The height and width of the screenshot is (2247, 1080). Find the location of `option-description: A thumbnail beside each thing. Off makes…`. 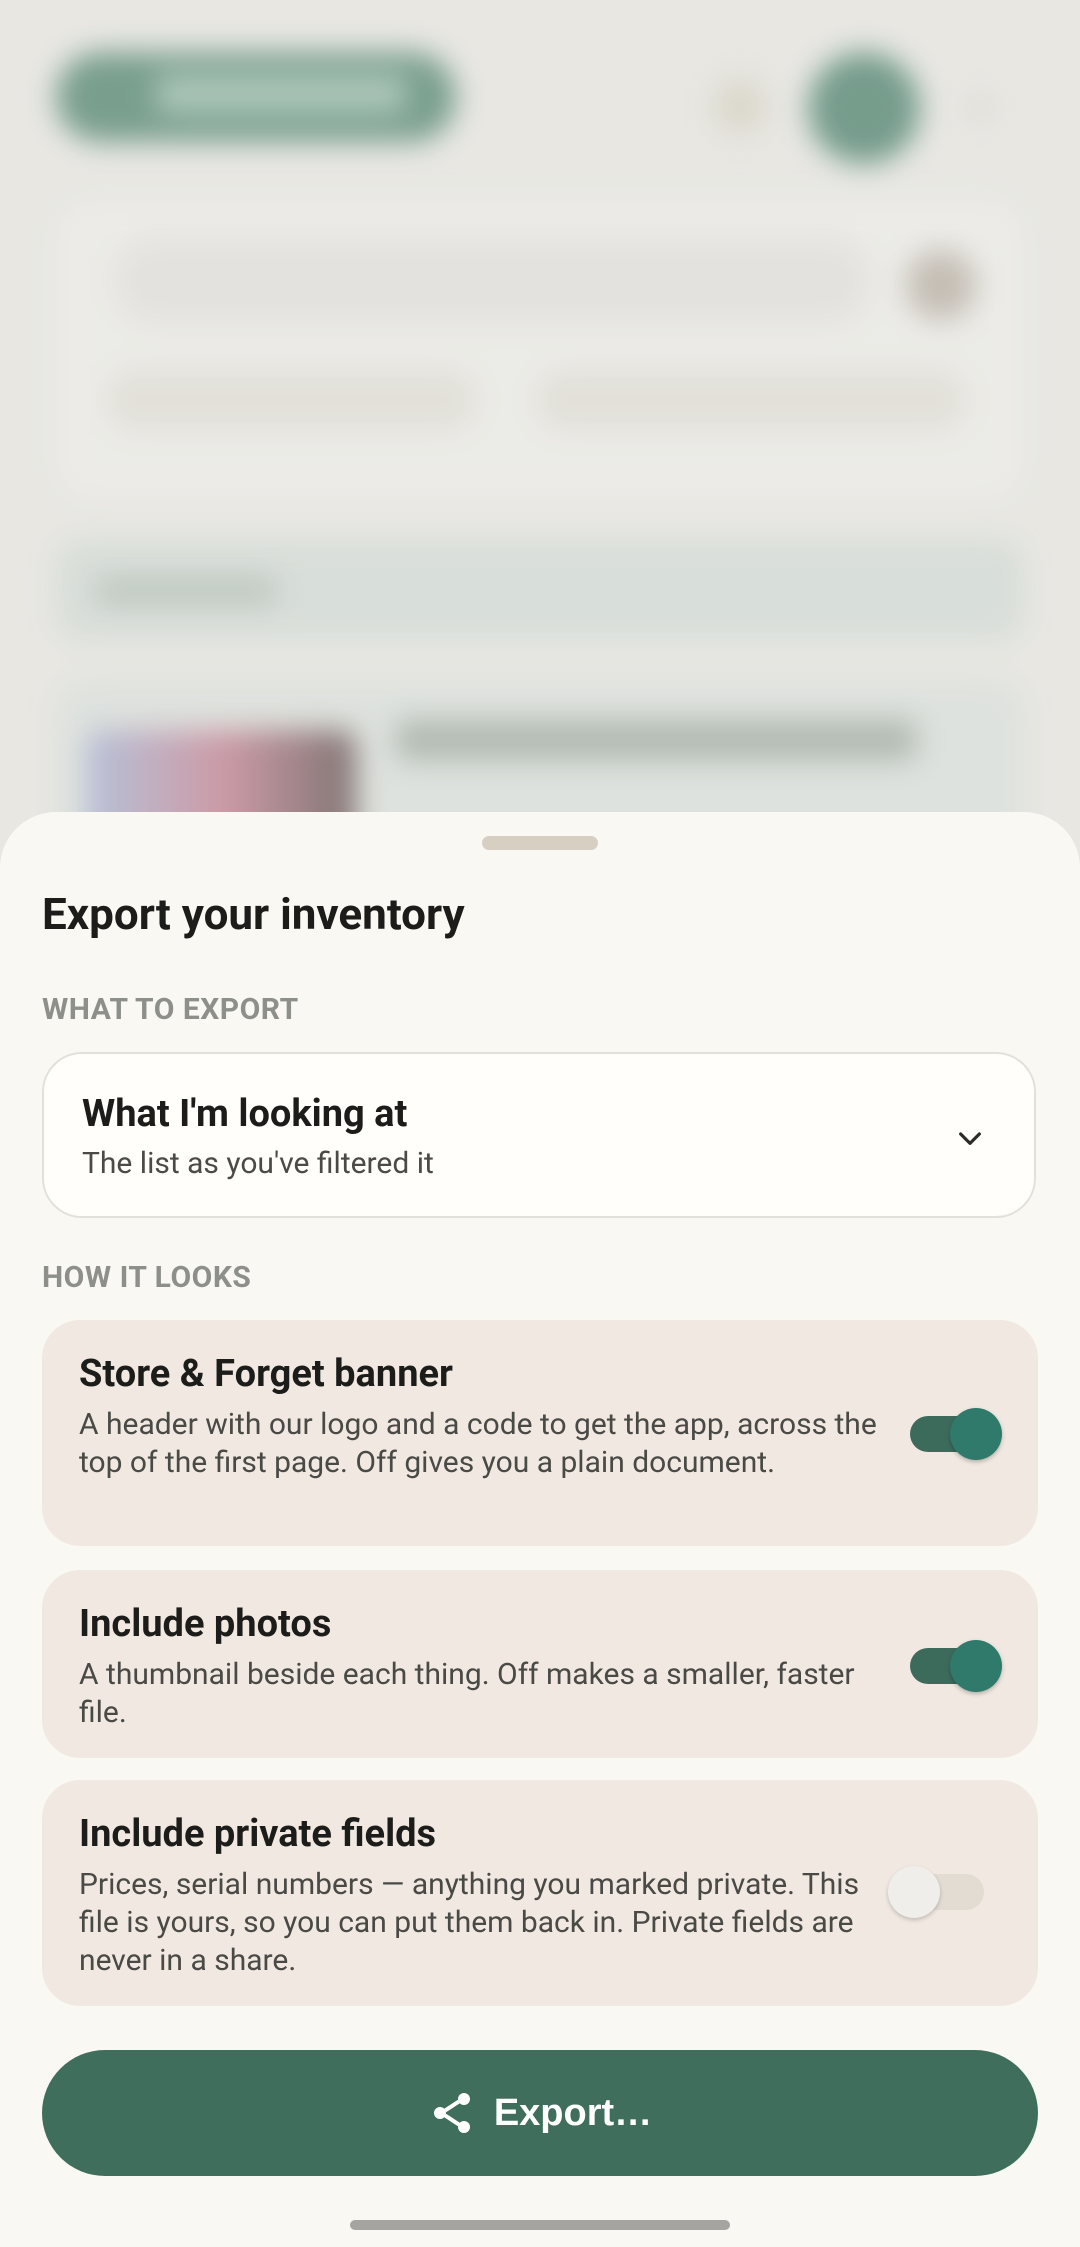

option-description: A thumbnail beside each thing. Off makes… is located at coordinates (467, 1693).